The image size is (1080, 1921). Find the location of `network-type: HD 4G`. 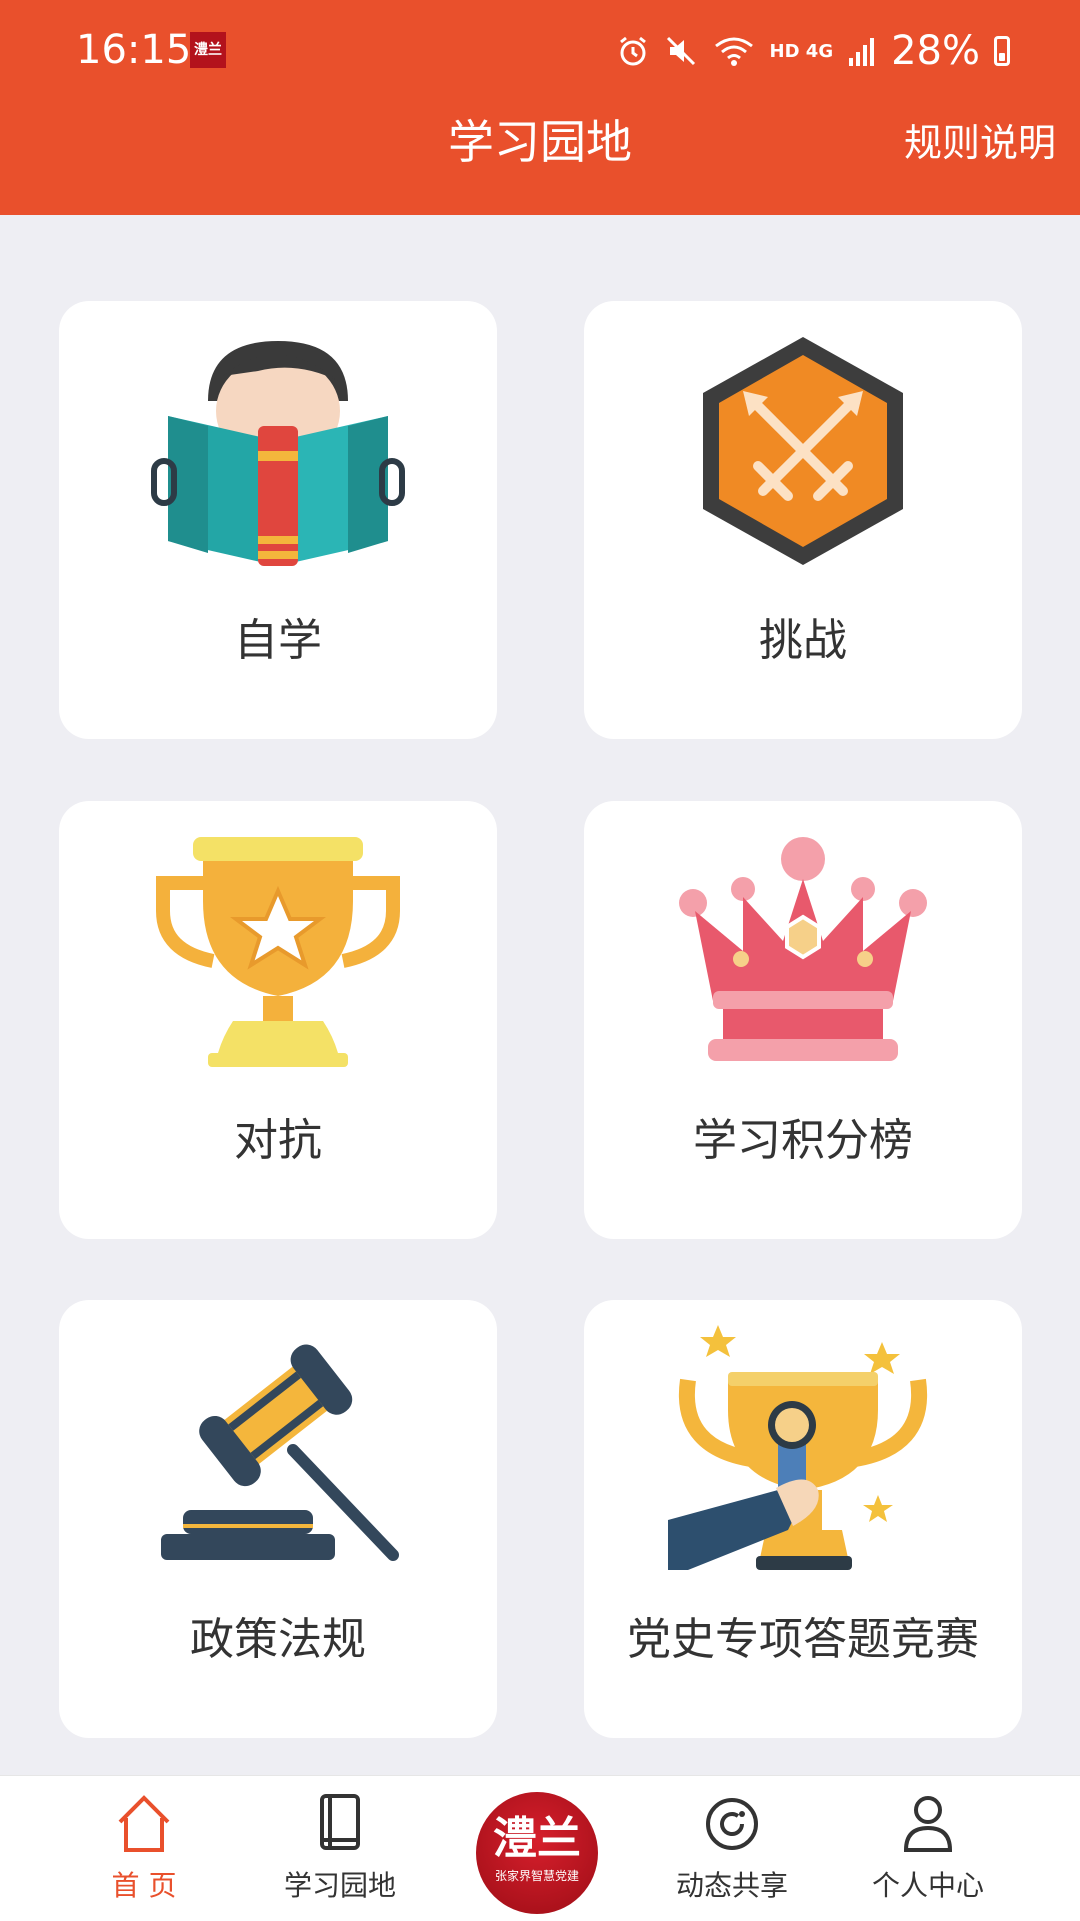

network-type: HD 4G is located at coordinates (801, 51).